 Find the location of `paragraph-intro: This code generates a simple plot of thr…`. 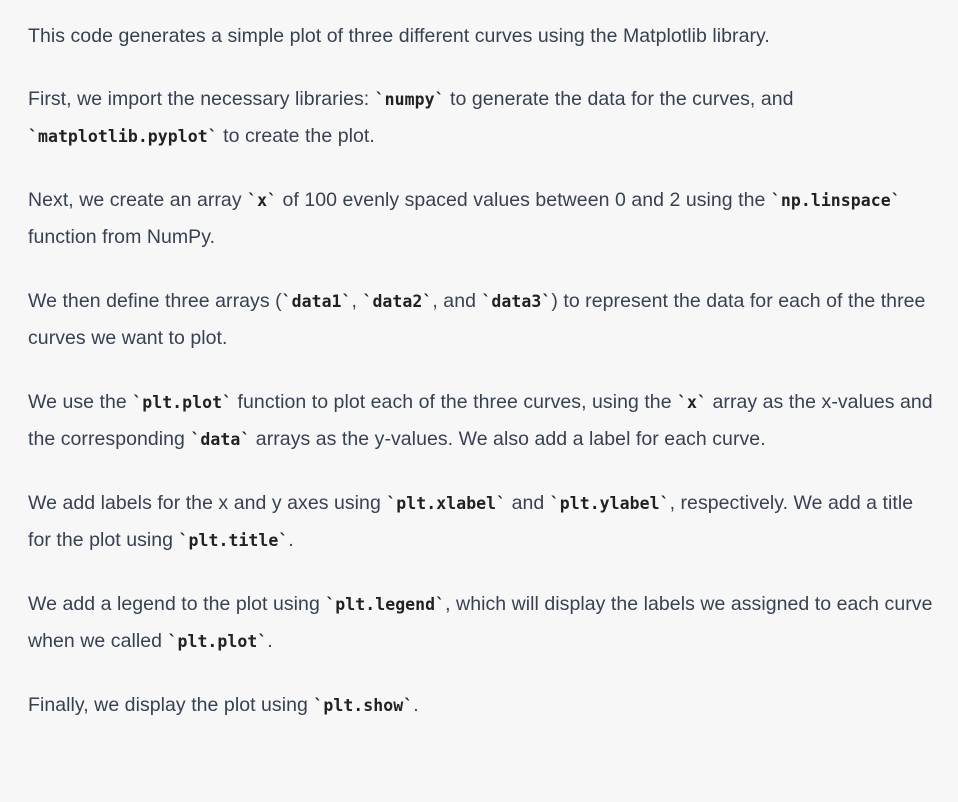

paragraph-intro: This code generates a simple plot of thr… is located at coordinates (483, 36).